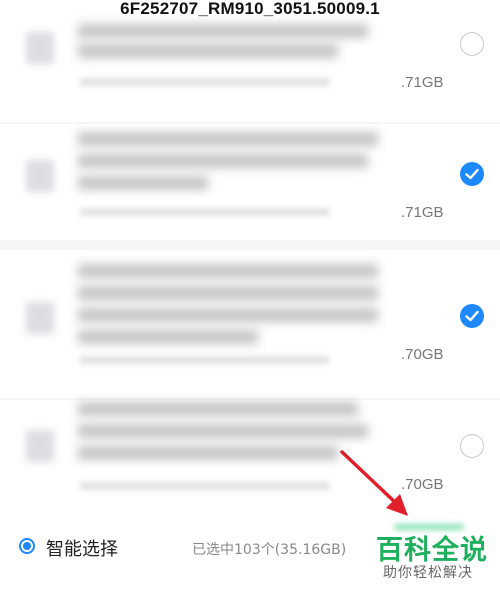 The height and width of the screenshot is (589, 500). Describe the element at coordinates (269, 550) in the screenshot. I see `selected-count: 已选中103个(35.16GB)` at that location.